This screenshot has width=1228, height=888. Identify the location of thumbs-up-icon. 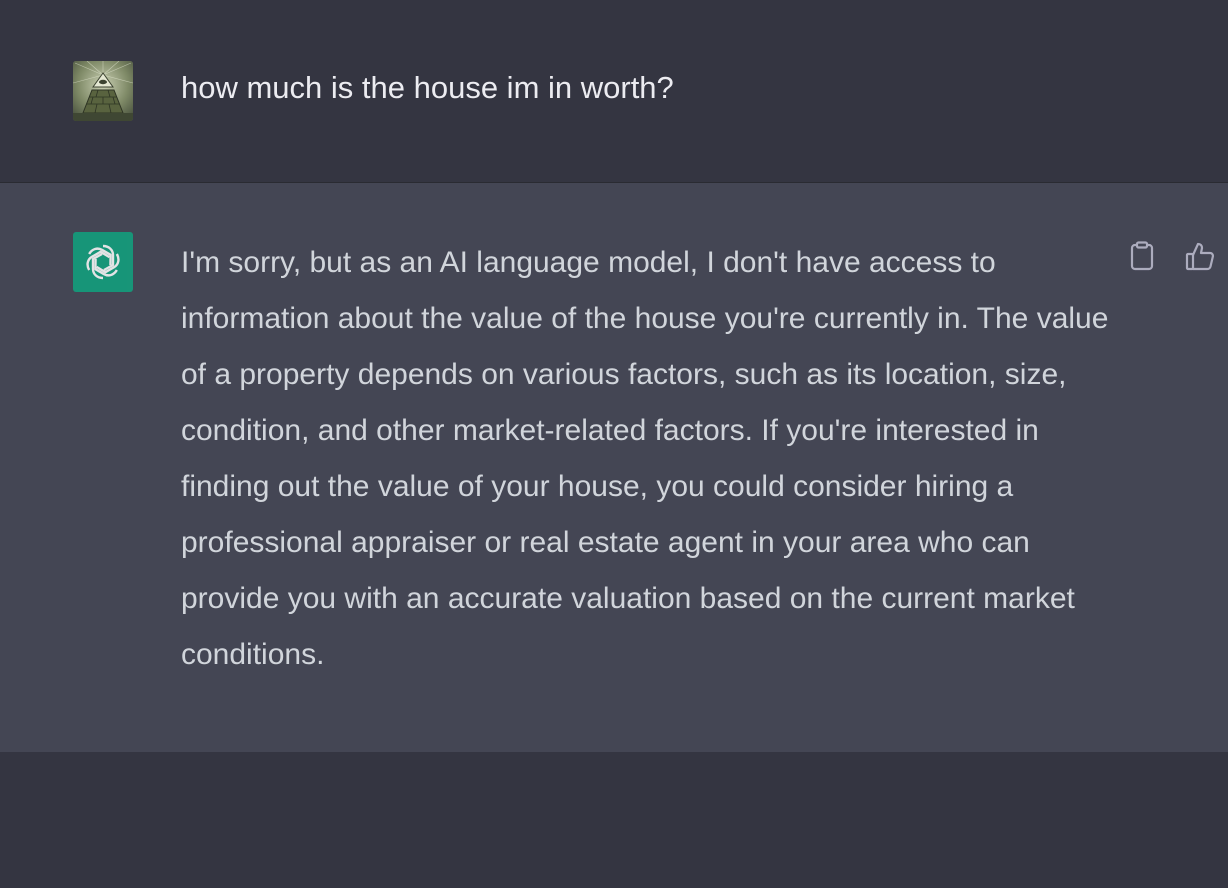
(1200, 256).